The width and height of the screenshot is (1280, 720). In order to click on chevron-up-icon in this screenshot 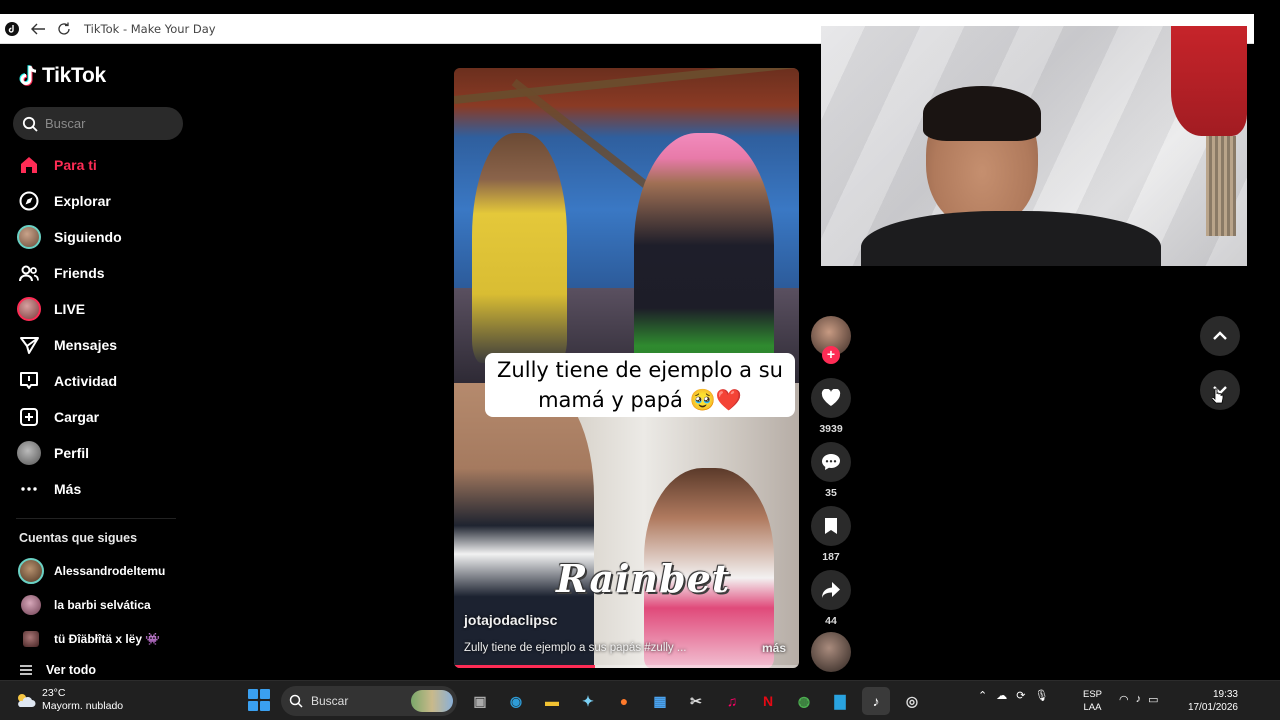, I will do `click(1220, 335)`.